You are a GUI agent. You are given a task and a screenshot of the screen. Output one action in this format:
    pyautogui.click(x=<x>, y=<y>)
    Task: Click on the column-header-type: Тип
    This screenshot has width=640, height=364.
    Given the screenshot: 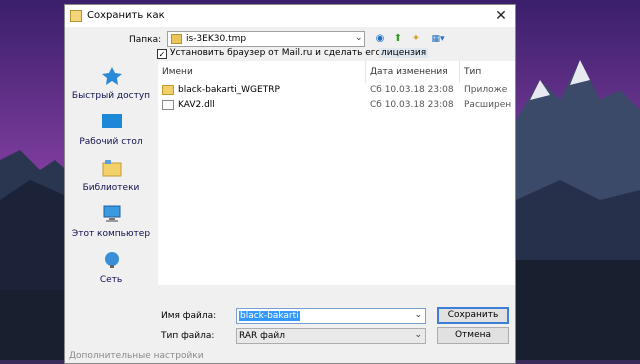 What is the action you would take?
    pyautogui.click(x=487, y=72)
    